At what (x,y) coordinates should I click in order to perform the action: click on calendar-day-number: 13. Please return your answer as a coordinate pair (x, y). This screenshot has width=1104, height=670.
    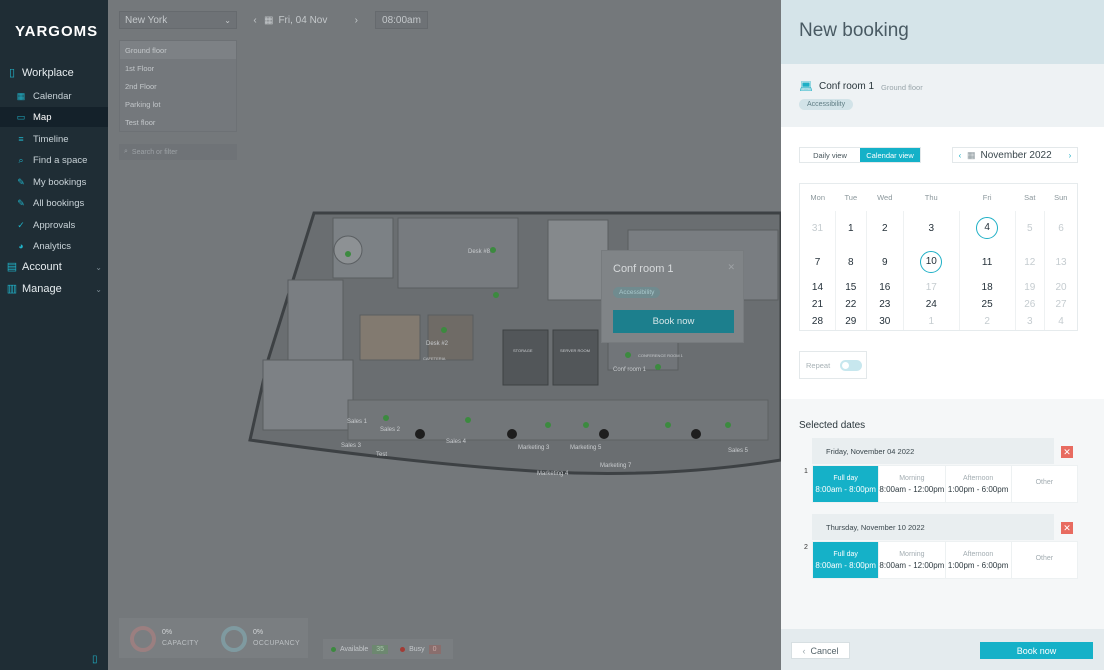
    Looking at the image, I should click on (1061, 262).